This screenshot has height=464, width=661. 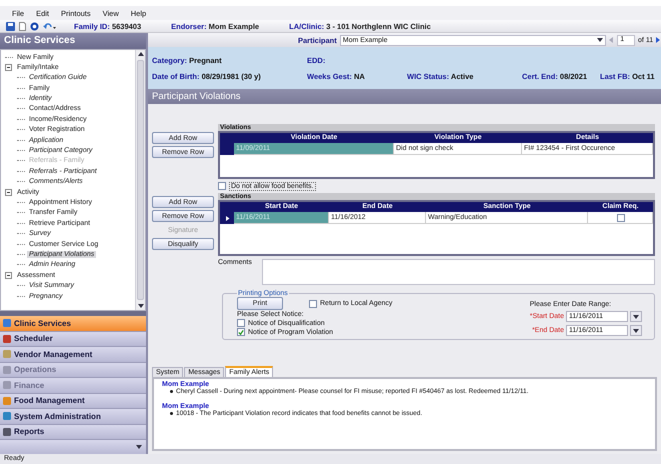 What do you see at coordinates (73, 41) in the screenshot?
I see `sidebar-title: Clinic Services` at bounding box center [73, 41].